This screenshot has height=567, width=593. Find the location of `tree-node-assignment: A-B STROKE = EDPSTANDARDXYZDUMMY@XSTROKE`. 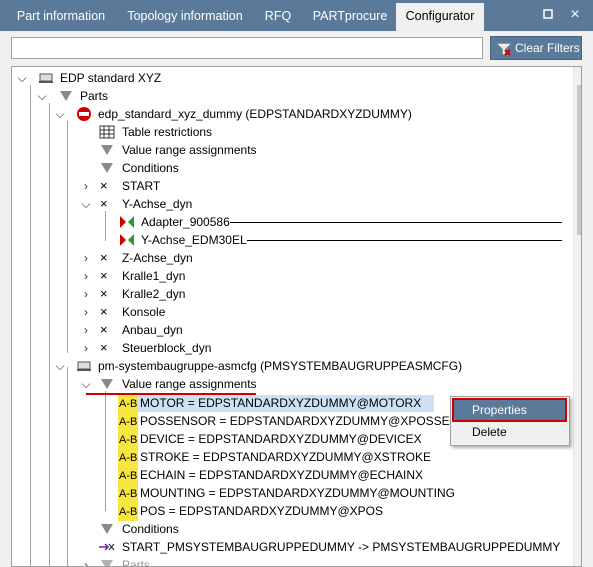

tree-node-assignment: A-B STROKE = EDPSTANDARDXYZDUMMY@XSTROKE is located at coordinates (287, 457).